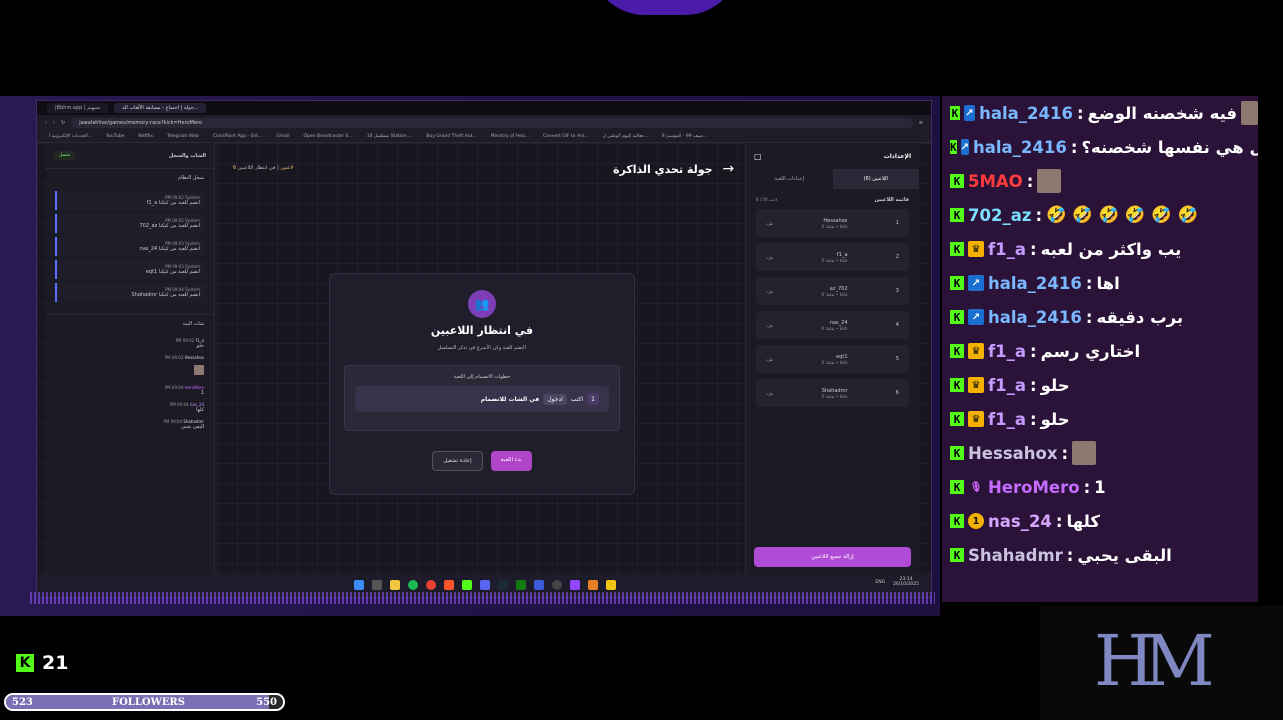 This screenshot has height=720, width=1283. I want to click on chat-time: PM 09:03, so click(174, 357).